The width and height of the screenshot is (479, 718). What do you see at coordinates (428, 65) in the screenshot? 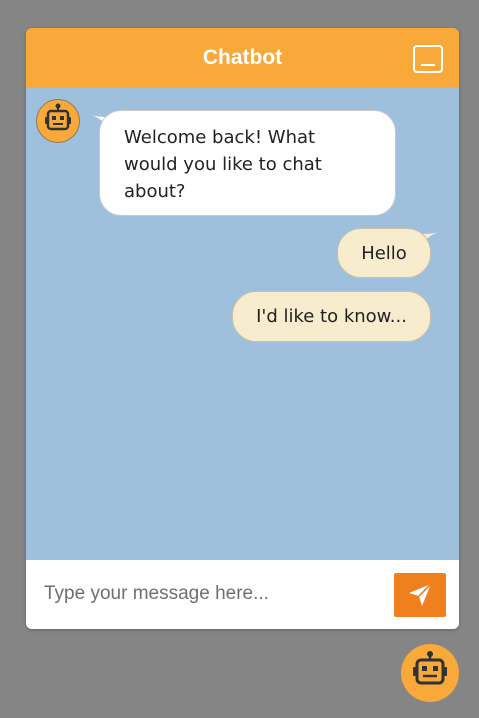
I see `minimize-icon` at bounding box center [428, 65].